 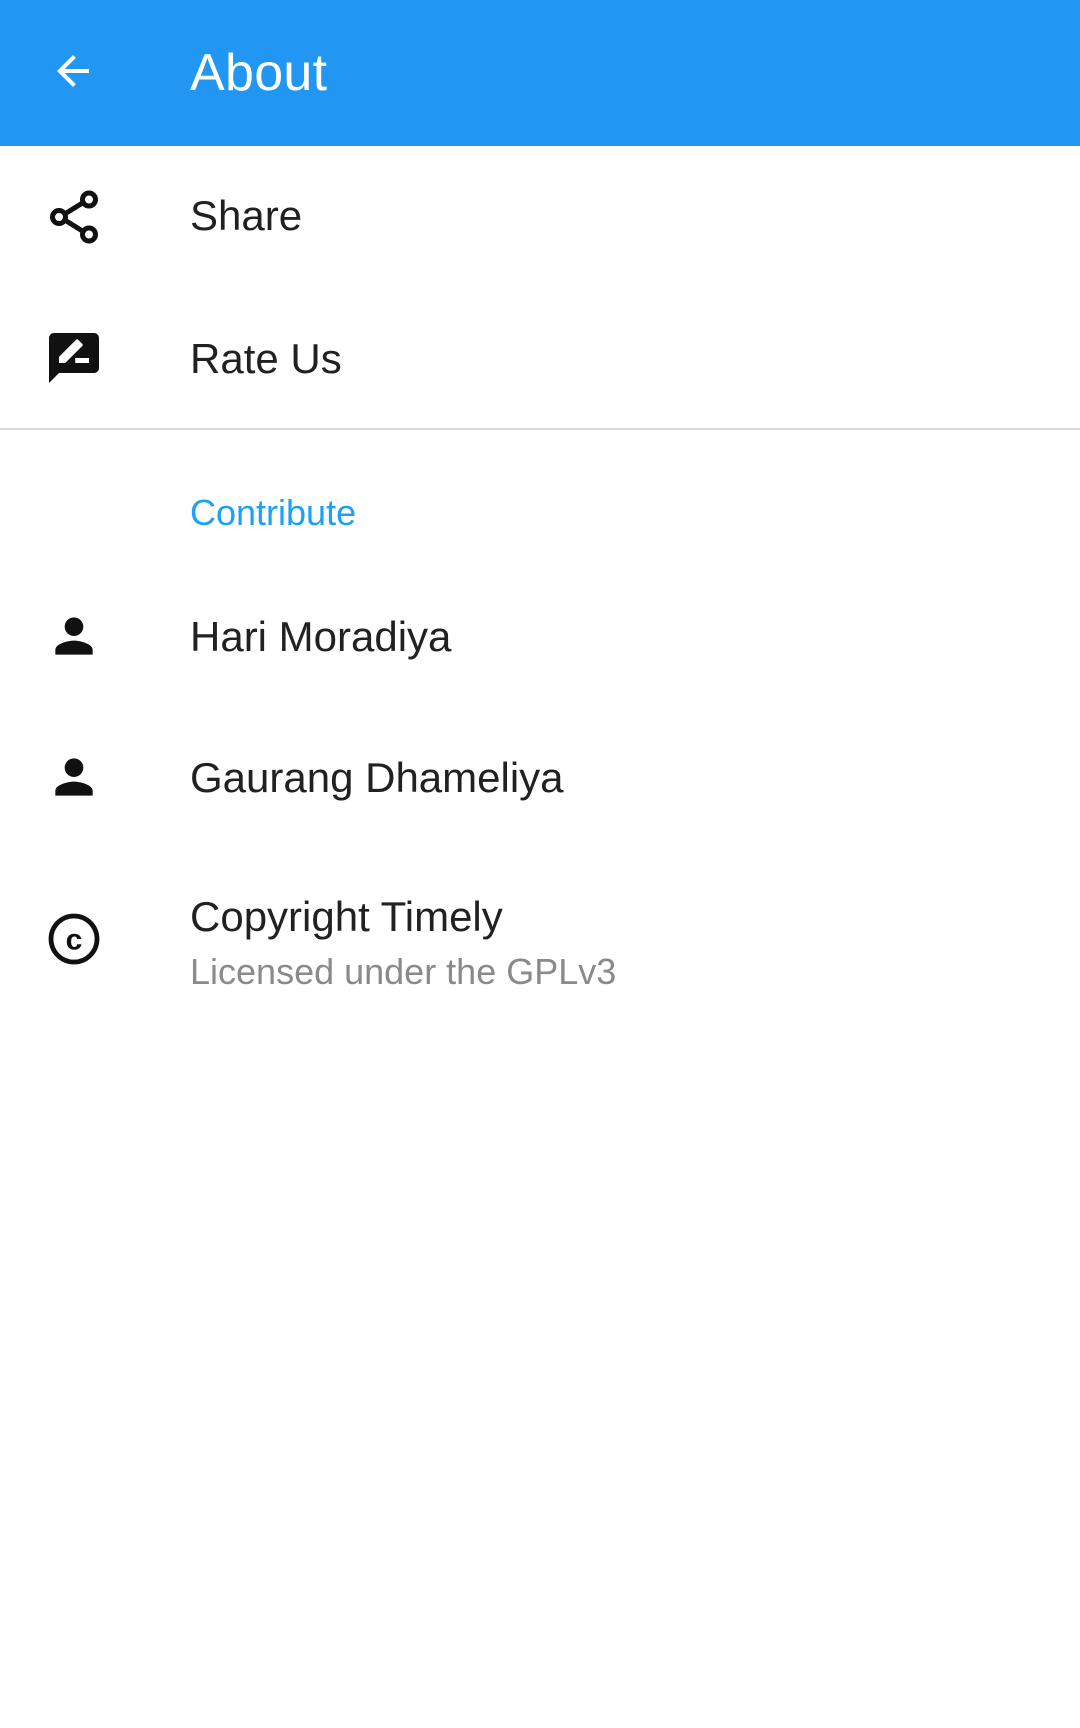 I want to click on copyright-icon: c, so click(x=74, y=939).